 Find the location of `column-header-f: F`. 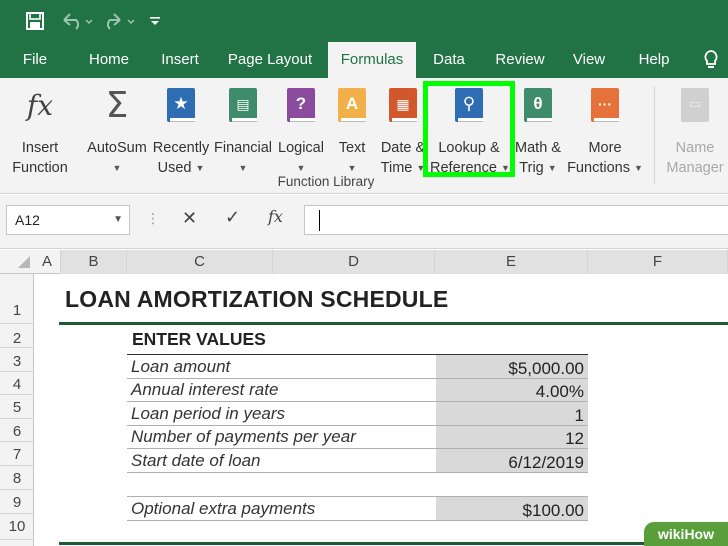

column-header-f: F is located at coordinates (658, 262).